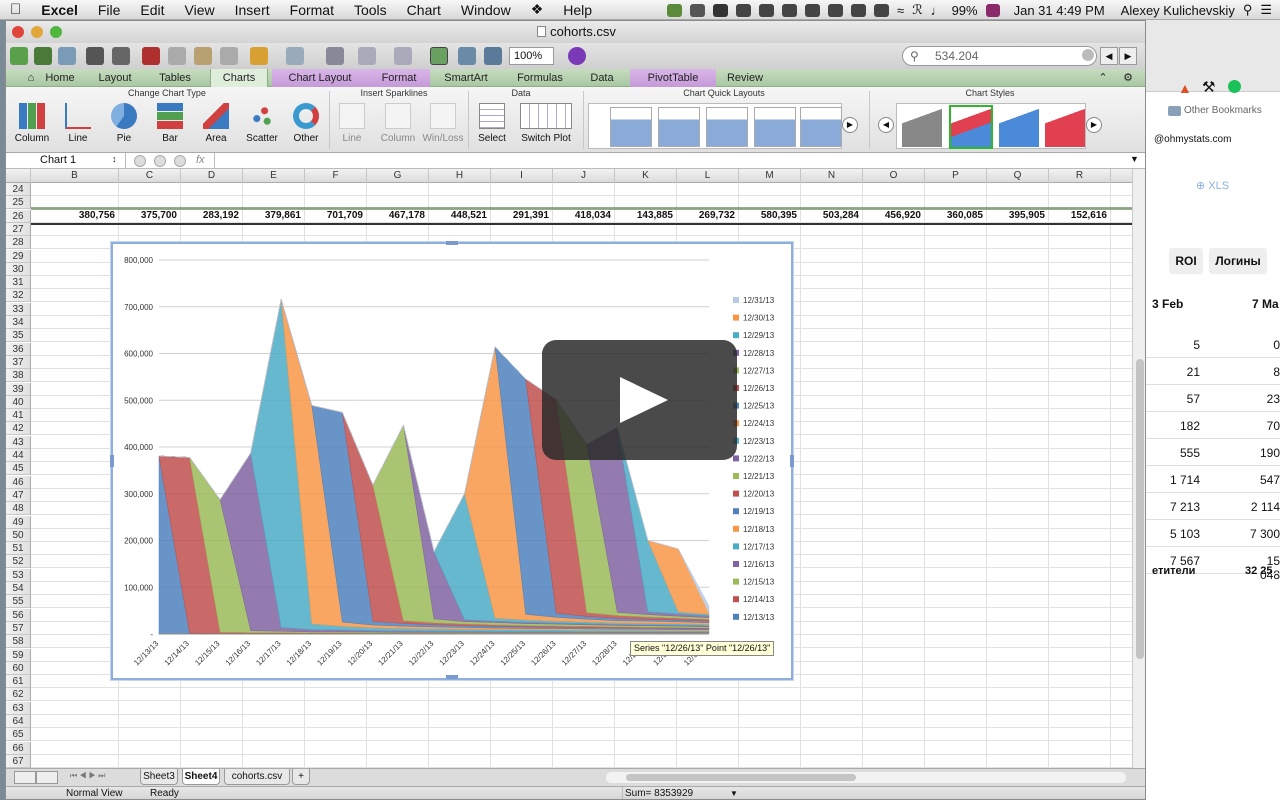  What do you see at coordinates (522, 176) in the screenshot?
I see `column-header-i: I` at bounding box center [522, 176].